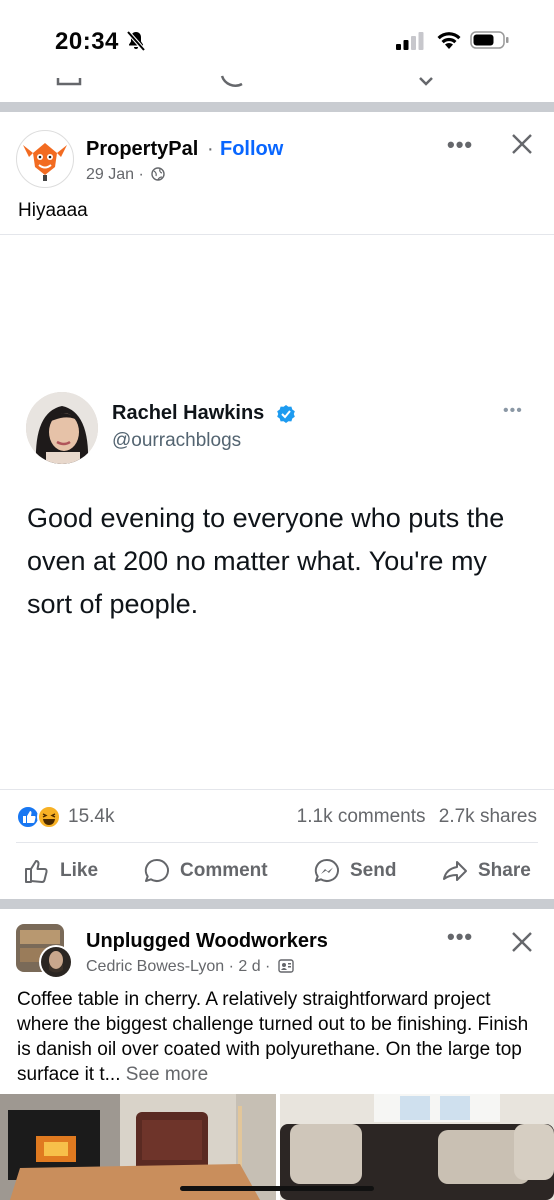  I want to click on share-label: Share, so click(504, 870).